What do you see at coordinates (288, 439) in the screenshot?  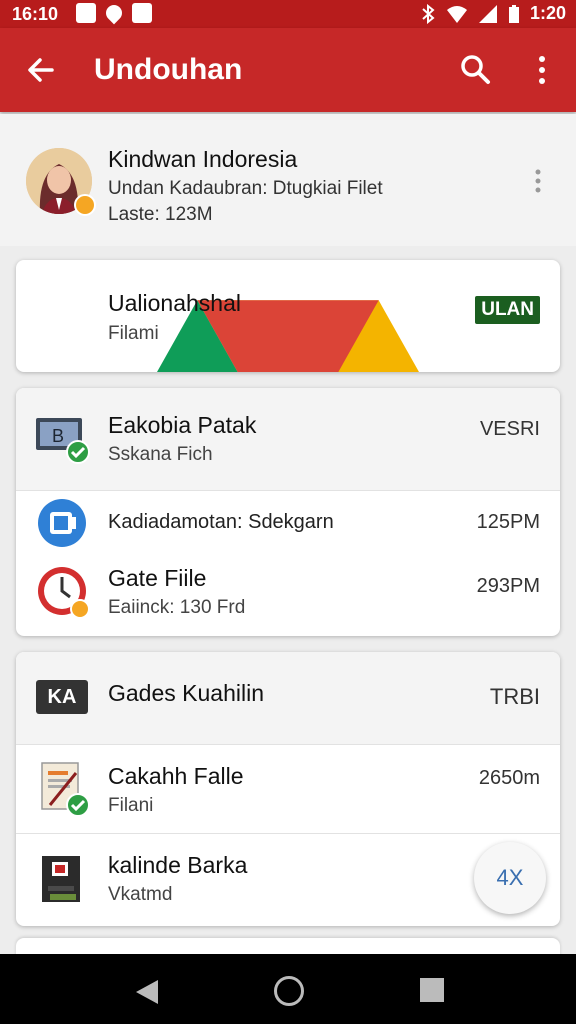 I see `card-header: B Eakobia Patak Sskana Fich VESRI` at bounding box center [288, 439].